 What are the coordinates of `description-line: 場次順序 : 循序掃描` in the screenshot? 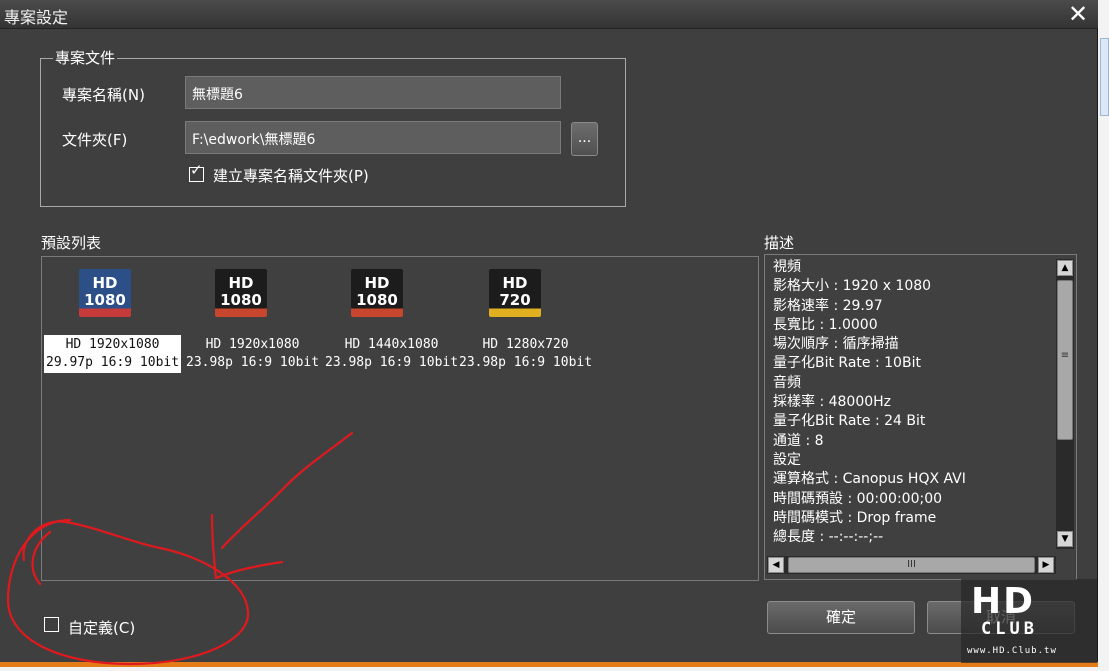 It's located at (836, 344).